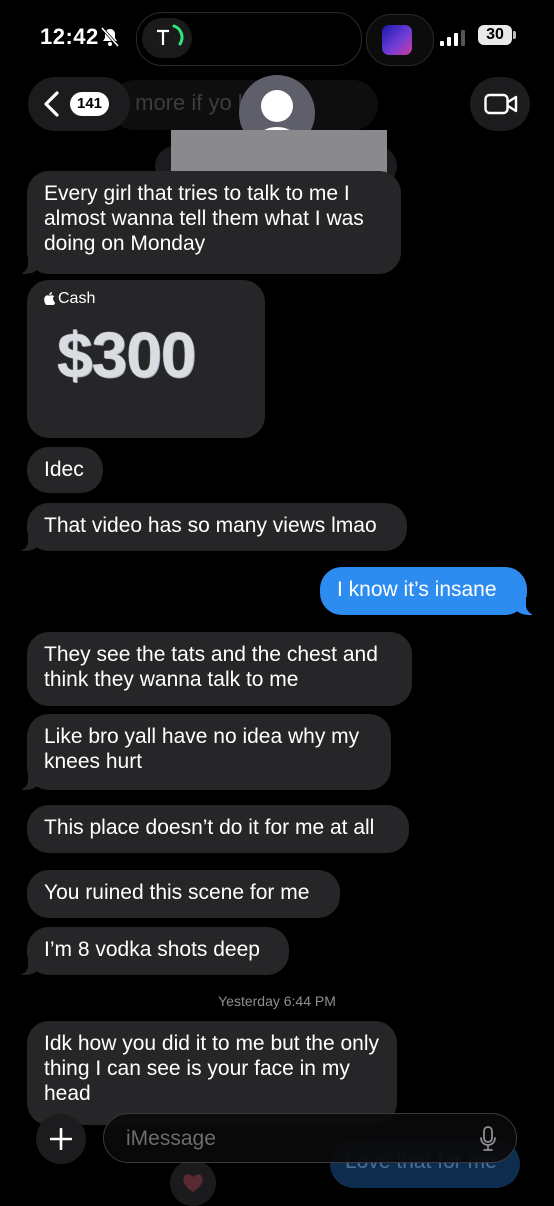 This screenshot has width=554, height=1206. What do you see at coordinates (249, 1001) in the screenshot?
I see `timestamp-day: Yesterday` at bounding box center [249, 1001].